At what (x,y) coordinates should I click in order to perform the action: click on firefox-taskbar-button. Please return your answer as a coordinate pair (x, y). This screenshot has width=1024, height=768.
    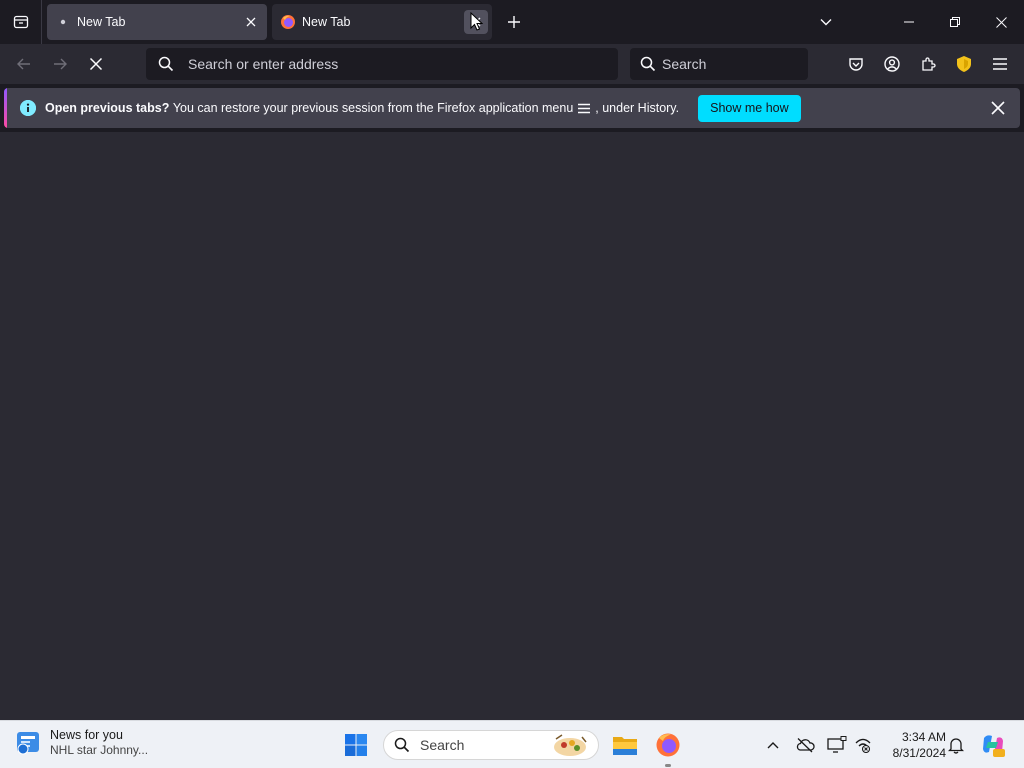
    Looking at the image, I should click on (668, 745).